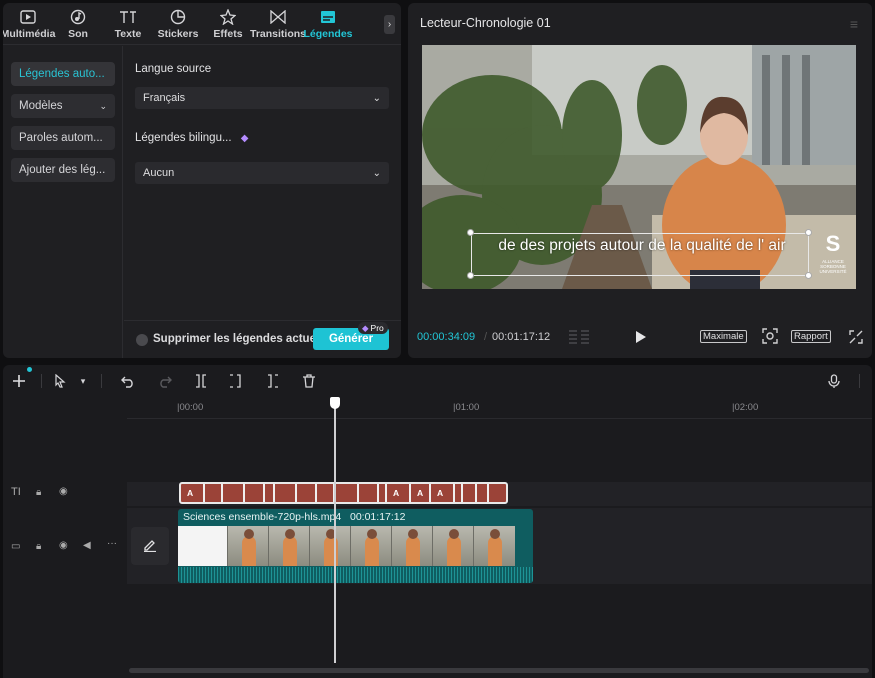 Image resolution: width=875 pixels, height=678 pixels. Describe the element at coordinates (178, 17) in the screenshot. I see `sticker-icon` at that location.